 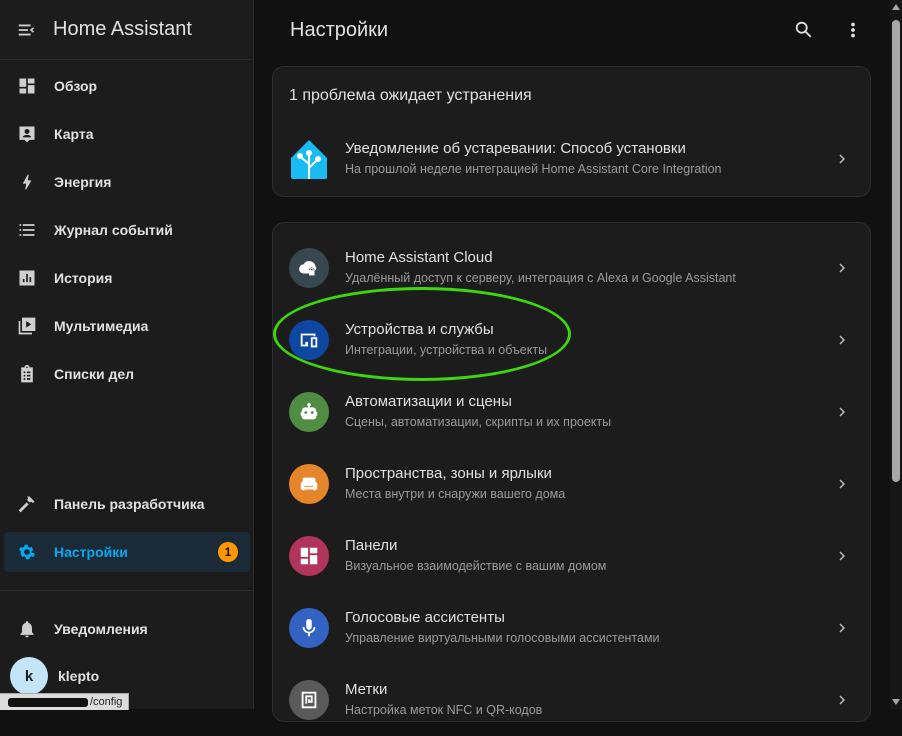 What do you see at coordinates (91, 552) in the screenshot?
I see `sidebar-item-label: Настройки` at bounding box center [91, 552].